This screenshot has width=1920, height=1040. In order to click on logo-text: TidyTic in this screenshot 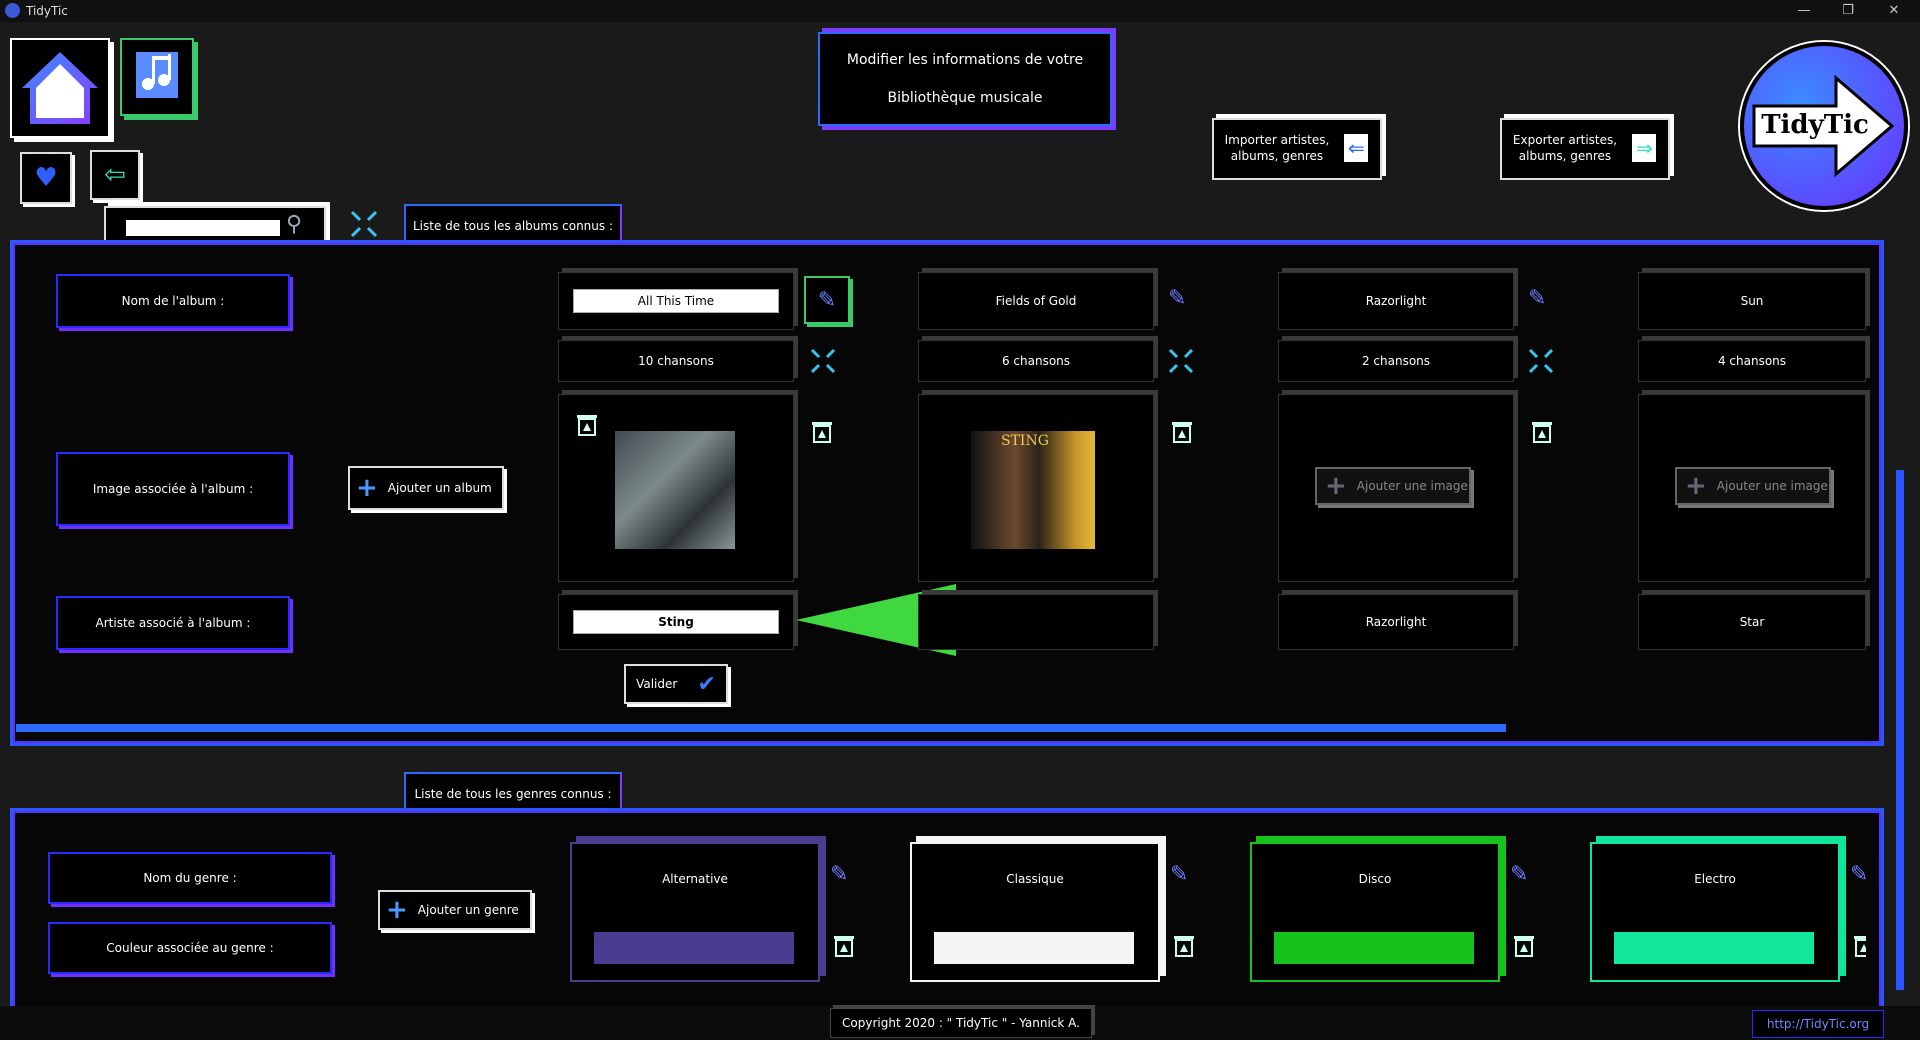, I will do `click(1815, 125)`.